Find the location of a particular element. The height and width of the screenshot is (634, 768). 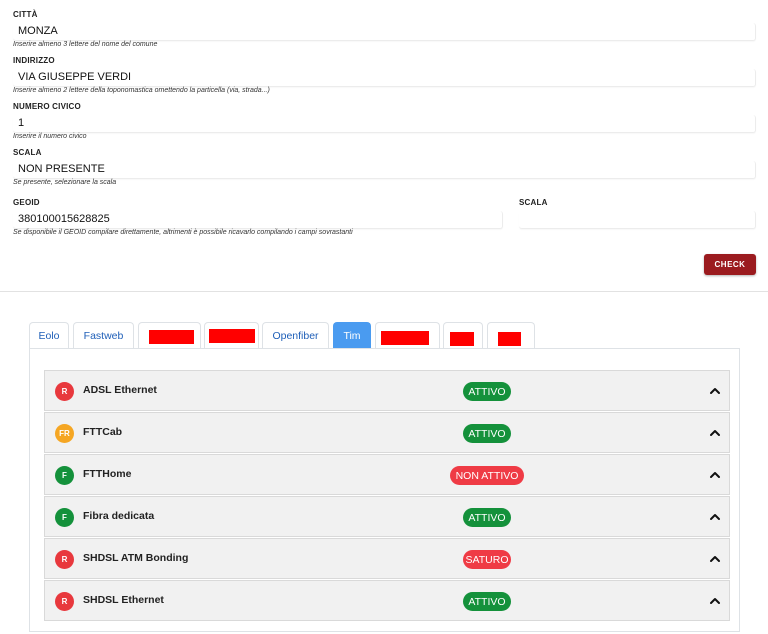

tab-label: Openfiber is located at coordinates (295, 336).